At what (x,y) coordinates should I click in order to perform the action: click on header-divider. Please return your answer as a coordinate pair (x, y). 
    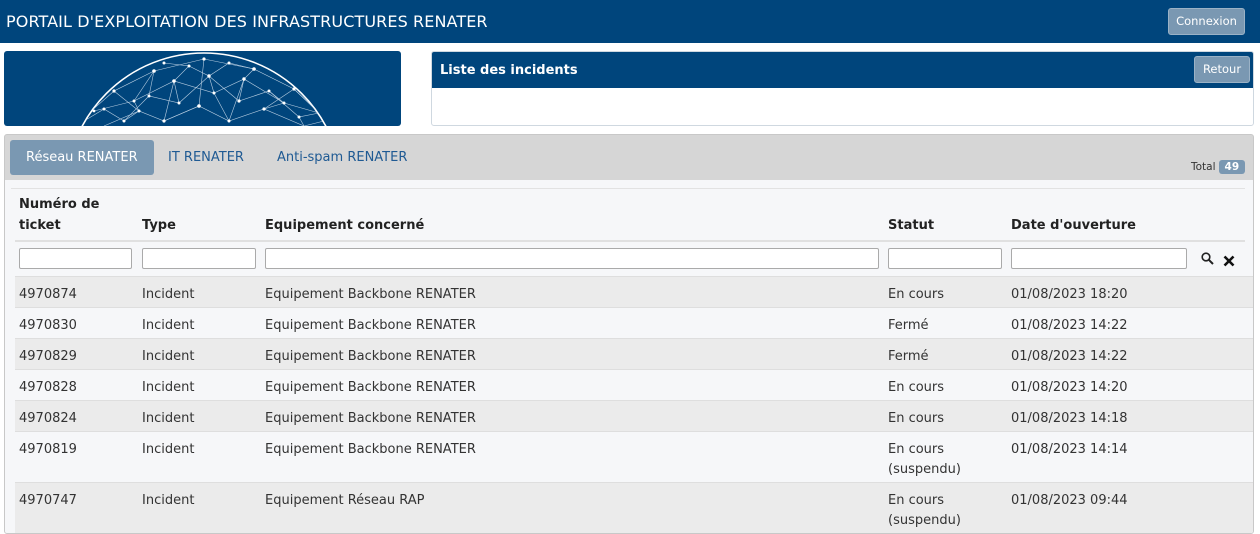
    Looking at the image, I should click on (630, 241).